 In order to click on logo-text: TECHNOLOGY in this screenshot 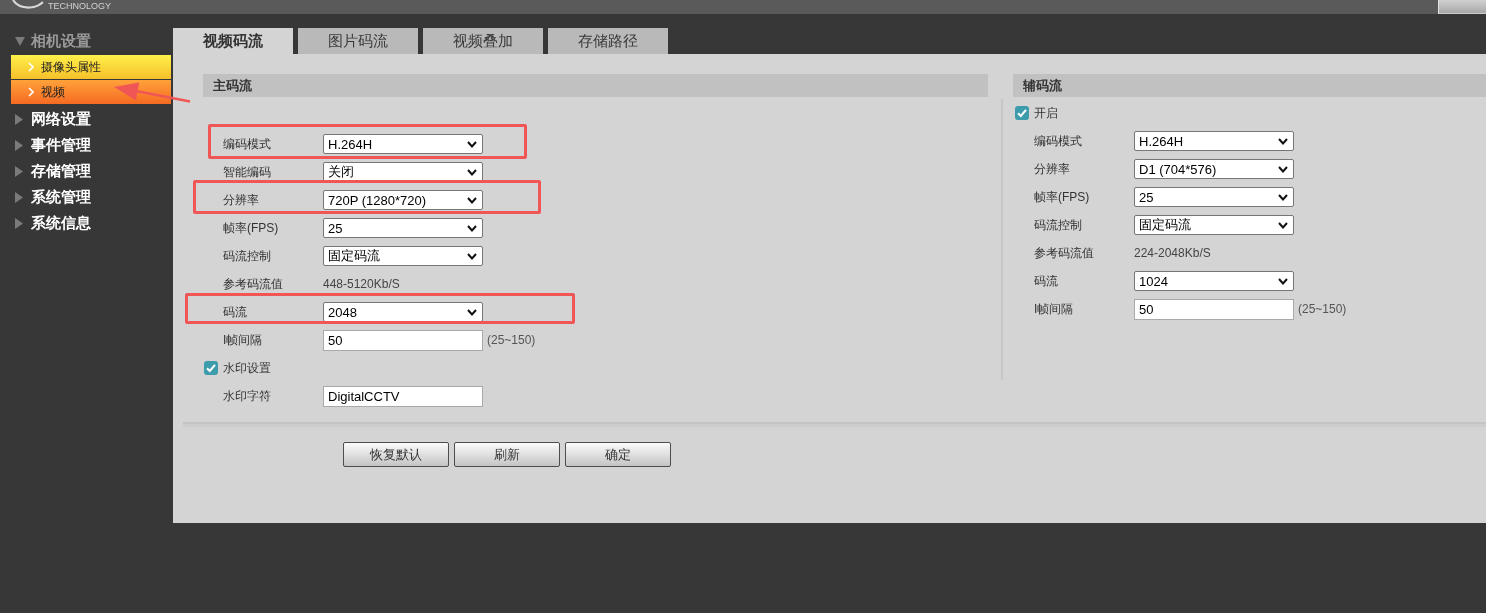, I will do `click(79, 6)`.